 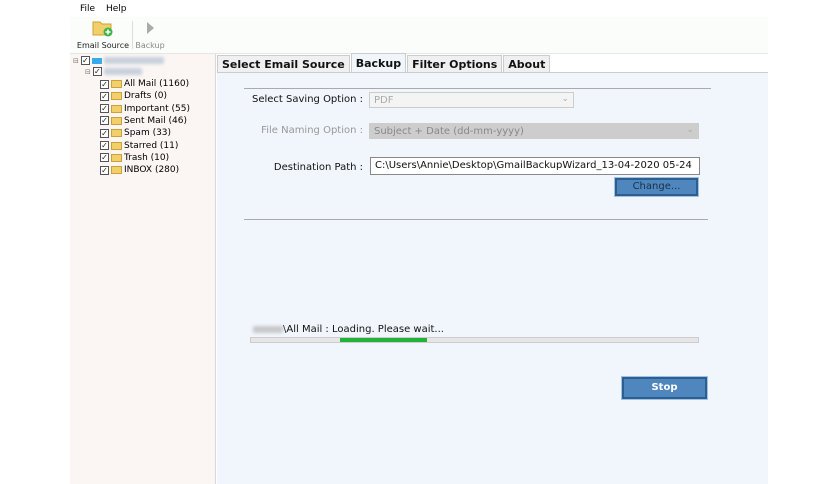 I want to click on file-naming-label: File Naming Option :, so click(x=312, y=130).